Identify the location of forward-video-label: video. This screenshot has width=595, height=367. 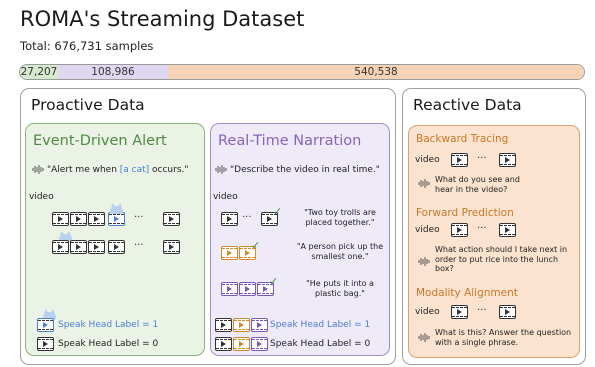
(427, 230).